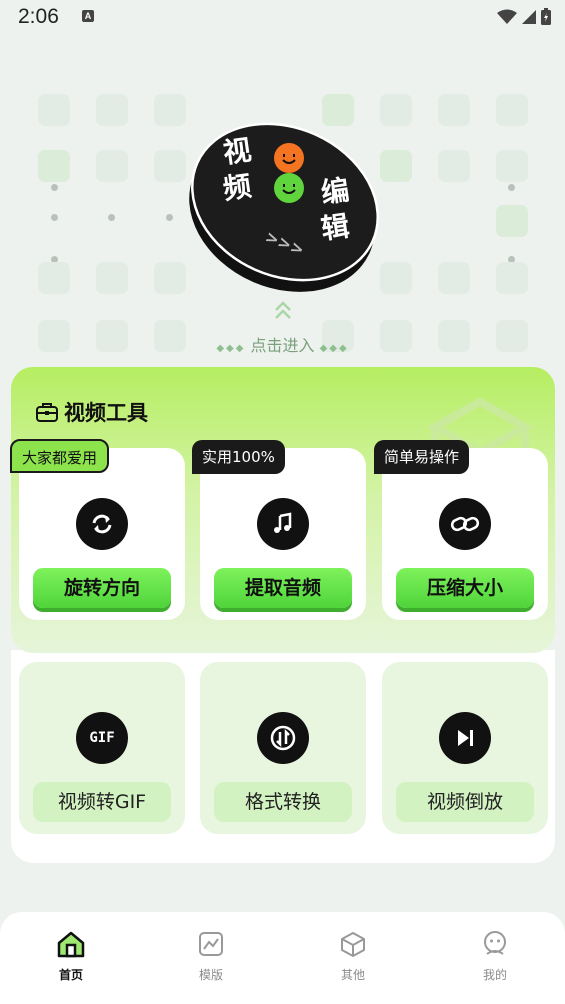 This screenshot has height=1004, width=565. What do you see at coordinates (106, 413) in the screenshot?
I see `tools-section-title: 视频工具` at bounding box center [106, 413].